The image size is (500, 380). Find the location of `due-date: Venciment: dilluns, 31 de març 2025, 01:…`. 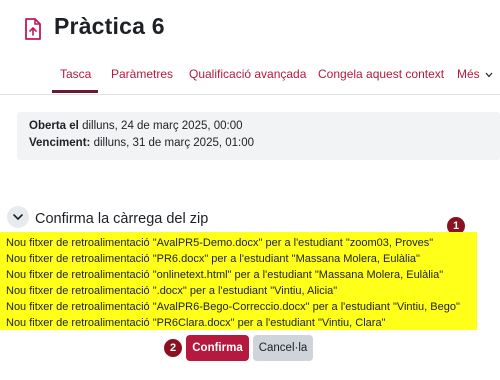

due-date: Venciment: dilluns, 31 de març 2025, 01:… is located at coordinates (141, 143).